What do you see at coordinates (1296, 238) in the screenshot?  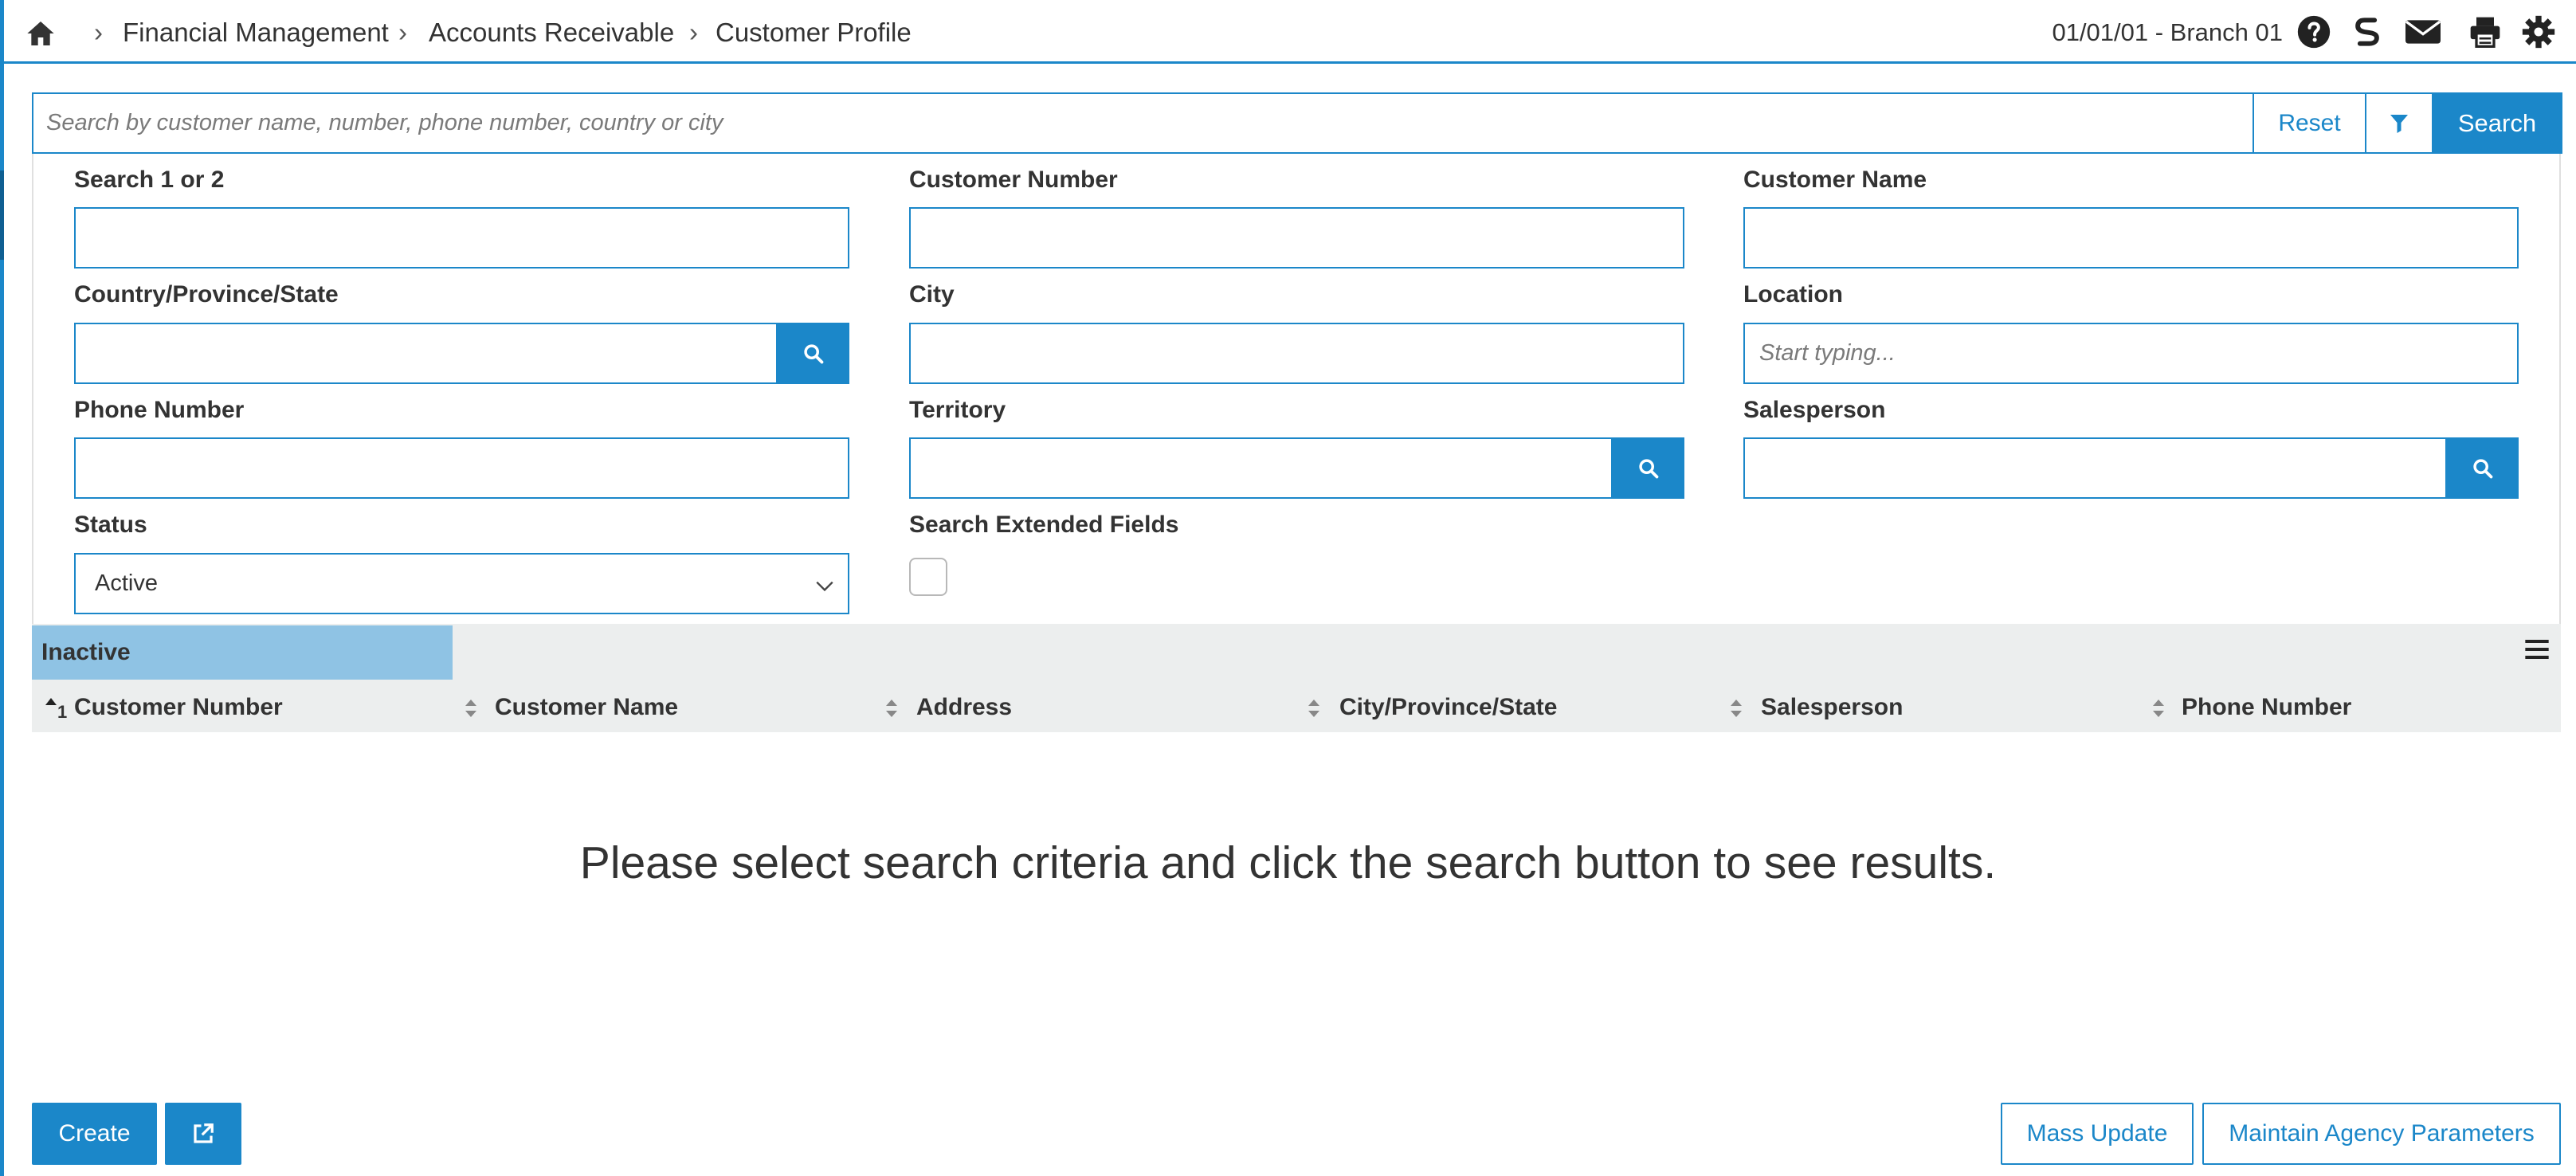 I see `customer-number-field` at bounding box center [1296, 238].